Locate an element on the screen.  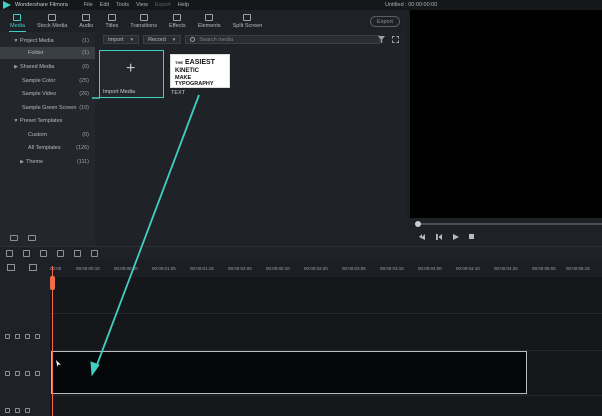
rewind-icon is located at coordinates (422, 237).